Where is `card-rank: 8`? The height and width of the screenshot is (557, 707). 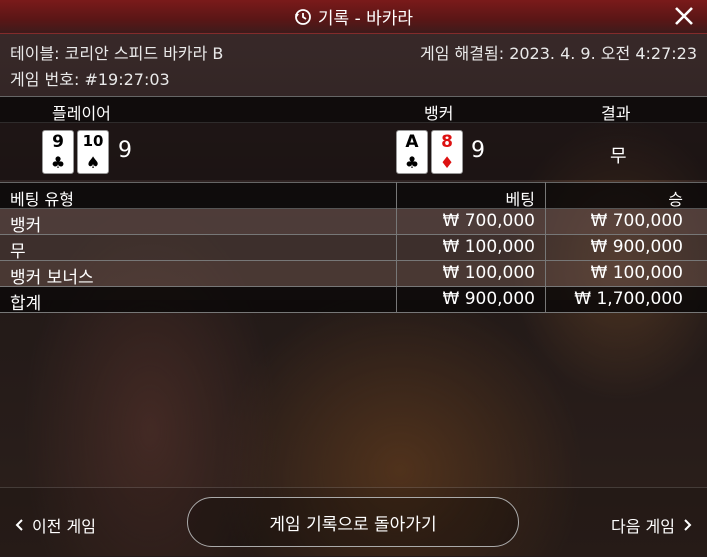
card-rank: 8 is located at coordinates (447, 142).